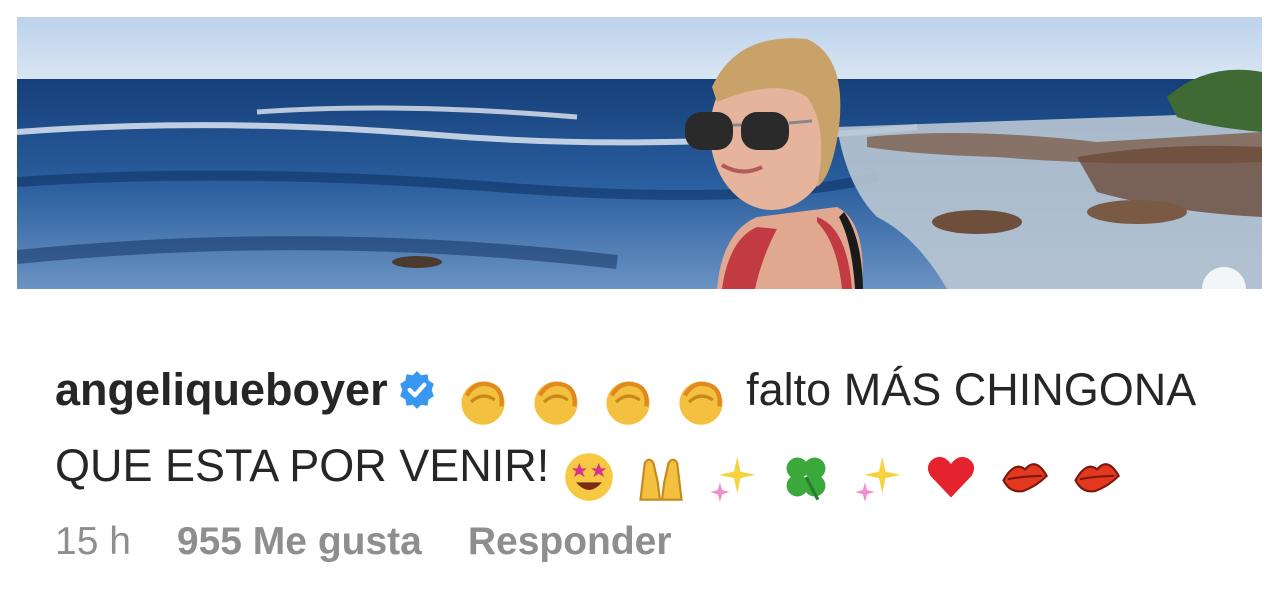 Image resolution: width=1280 pixels, height=596 pixels. Describe the element at coordinates (416, 390) in the screenshot. I see `verified-badge-icon` at that location.